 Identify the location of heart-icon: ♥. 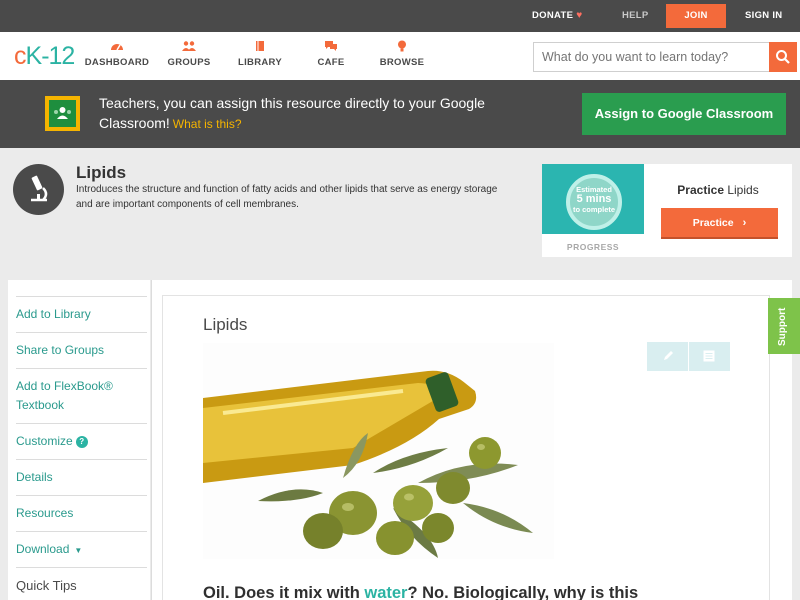
(579, 15).